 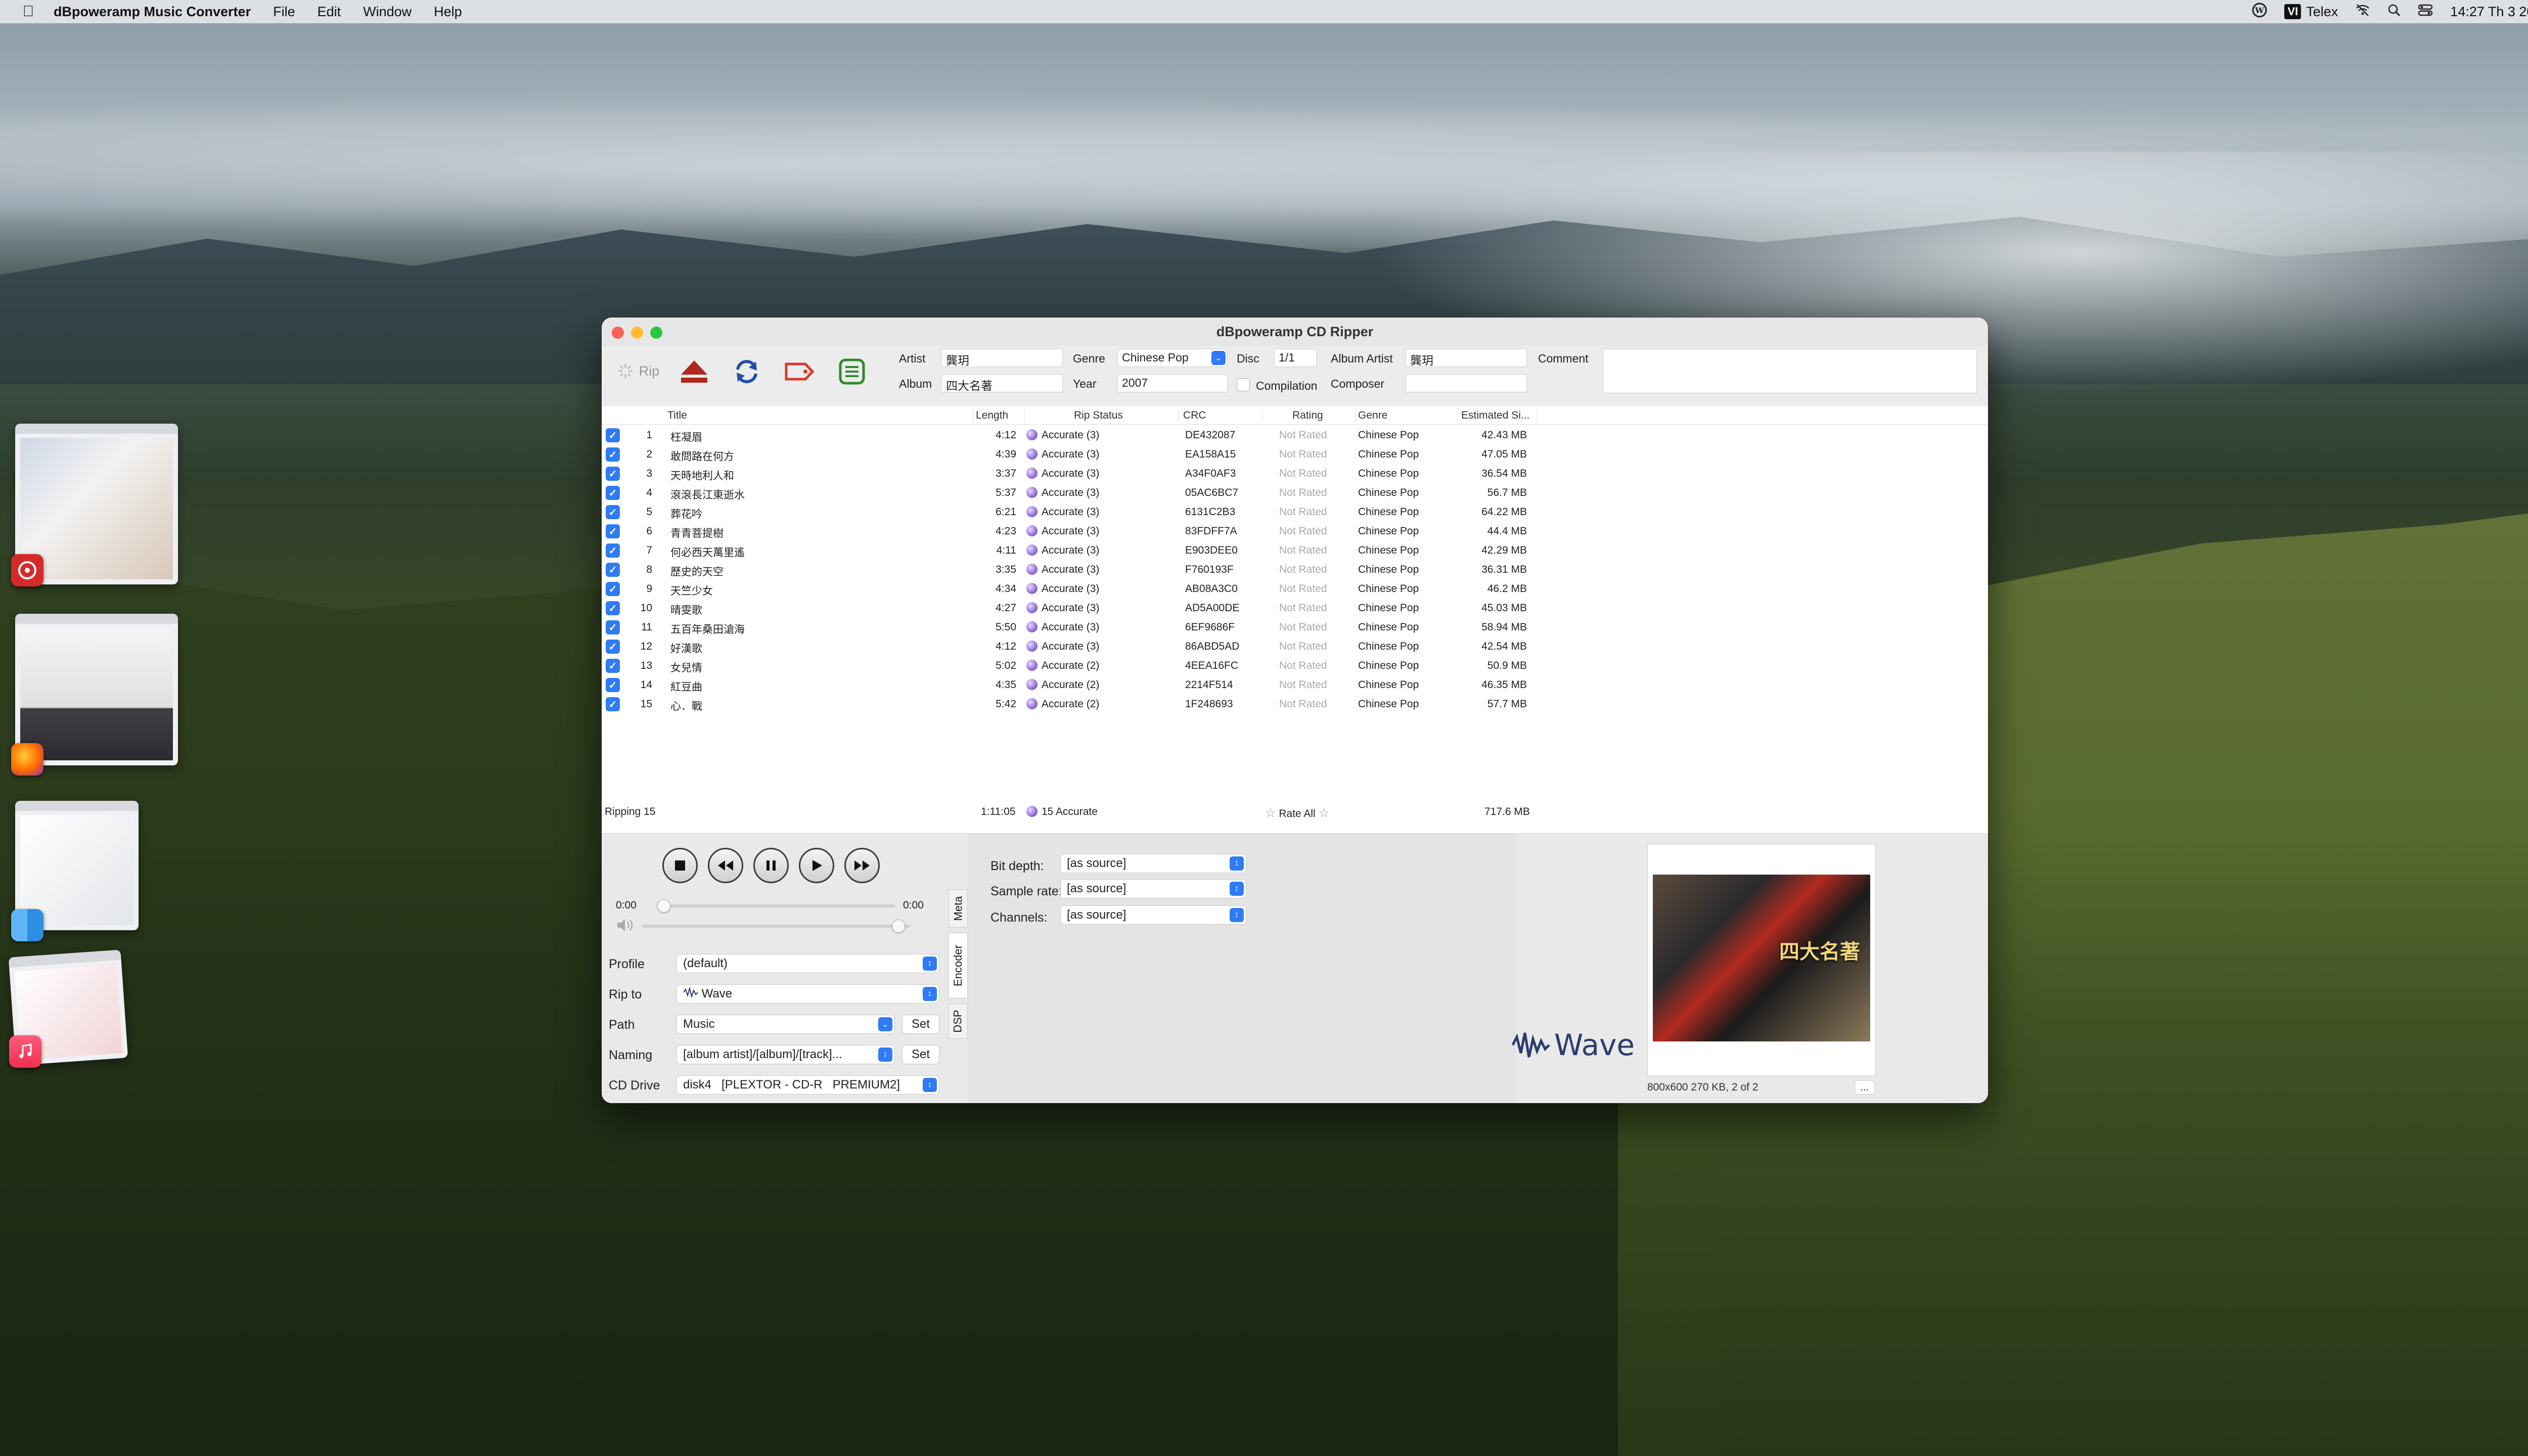 What do you see at coordinates (2311, 12) in the screenshot?
I see `input-method: VI Telex` at bounding box center [2311, 12].